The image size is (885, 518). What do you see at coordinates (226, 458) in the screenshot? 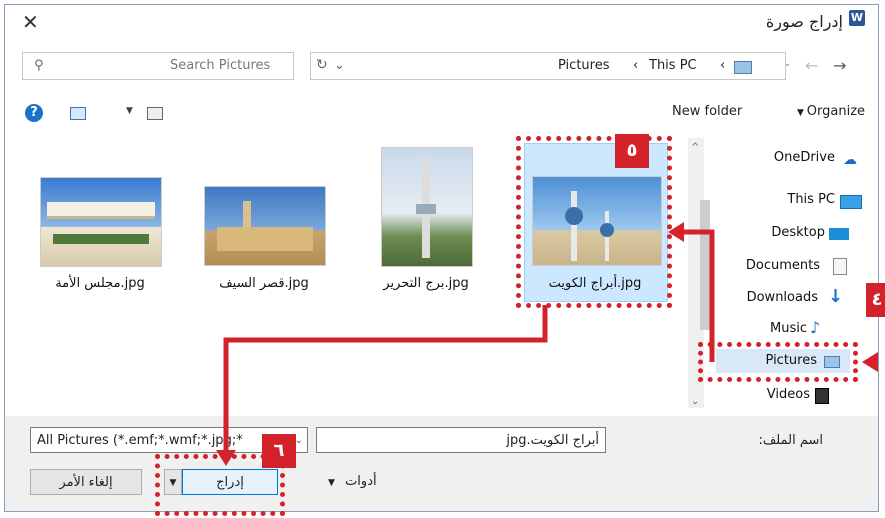
I see `arrowhead-down` at bounding box center [226, 458].